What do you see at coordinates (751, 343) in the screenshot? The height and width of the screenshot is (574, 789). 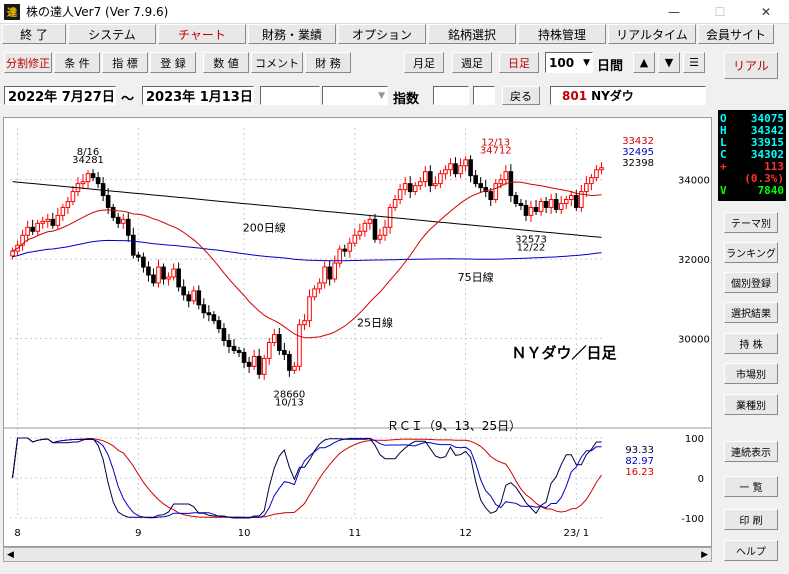 I see `holdings-button: 持 株` at bounding box center [751, 343].